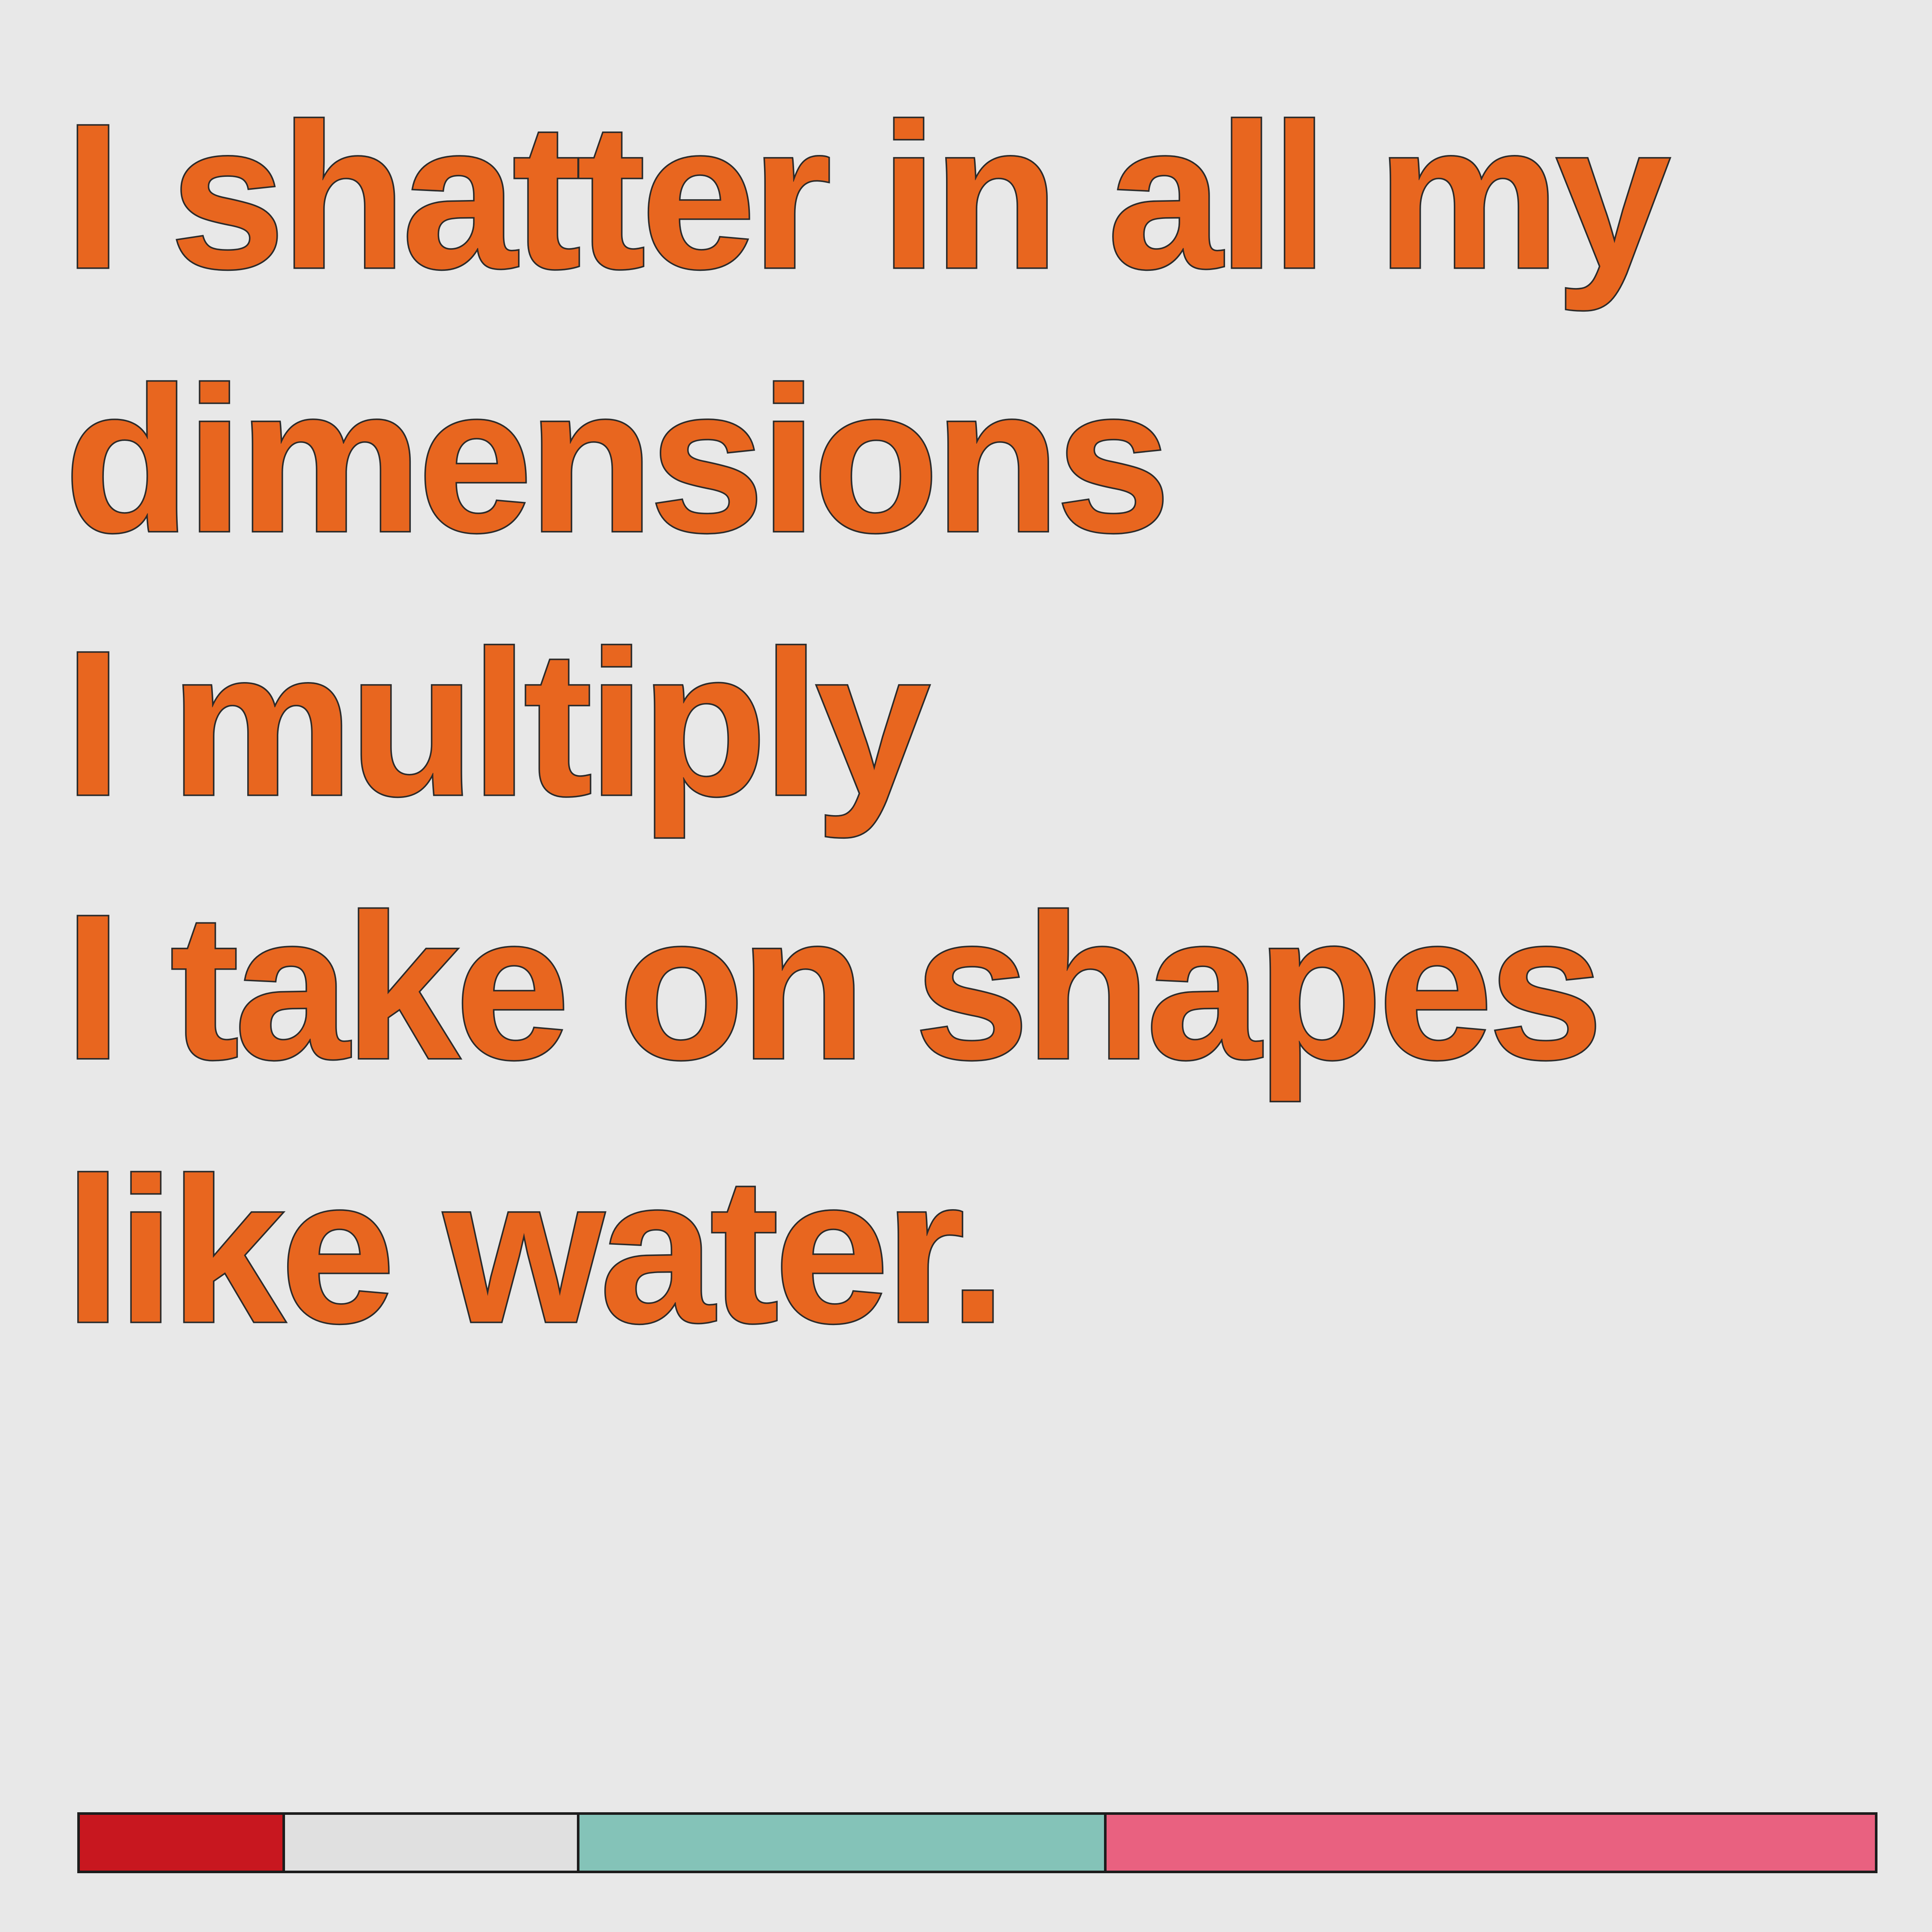 The image size is (1932, 1932). What do you see at coordinates (497, 723) in the screenshot?
I see `poem-line-3: I multiply` at bounding box center [497, 723].